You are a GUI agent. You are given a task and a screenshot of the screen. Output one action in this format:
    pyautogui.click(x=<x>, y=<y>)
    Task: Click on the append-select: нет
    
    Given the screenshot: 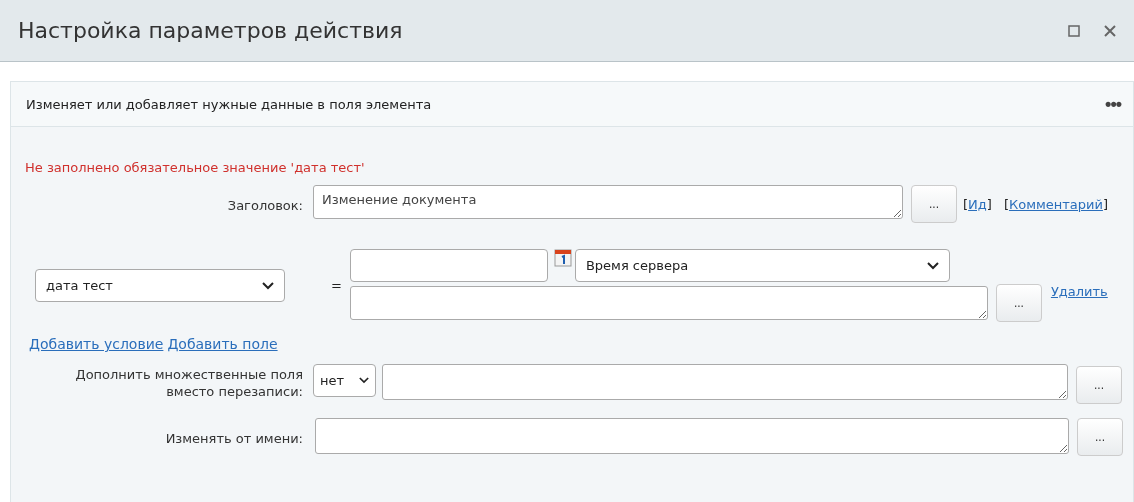 What is the action you would take?
    pyautogui.click(x=344, y=380)
    